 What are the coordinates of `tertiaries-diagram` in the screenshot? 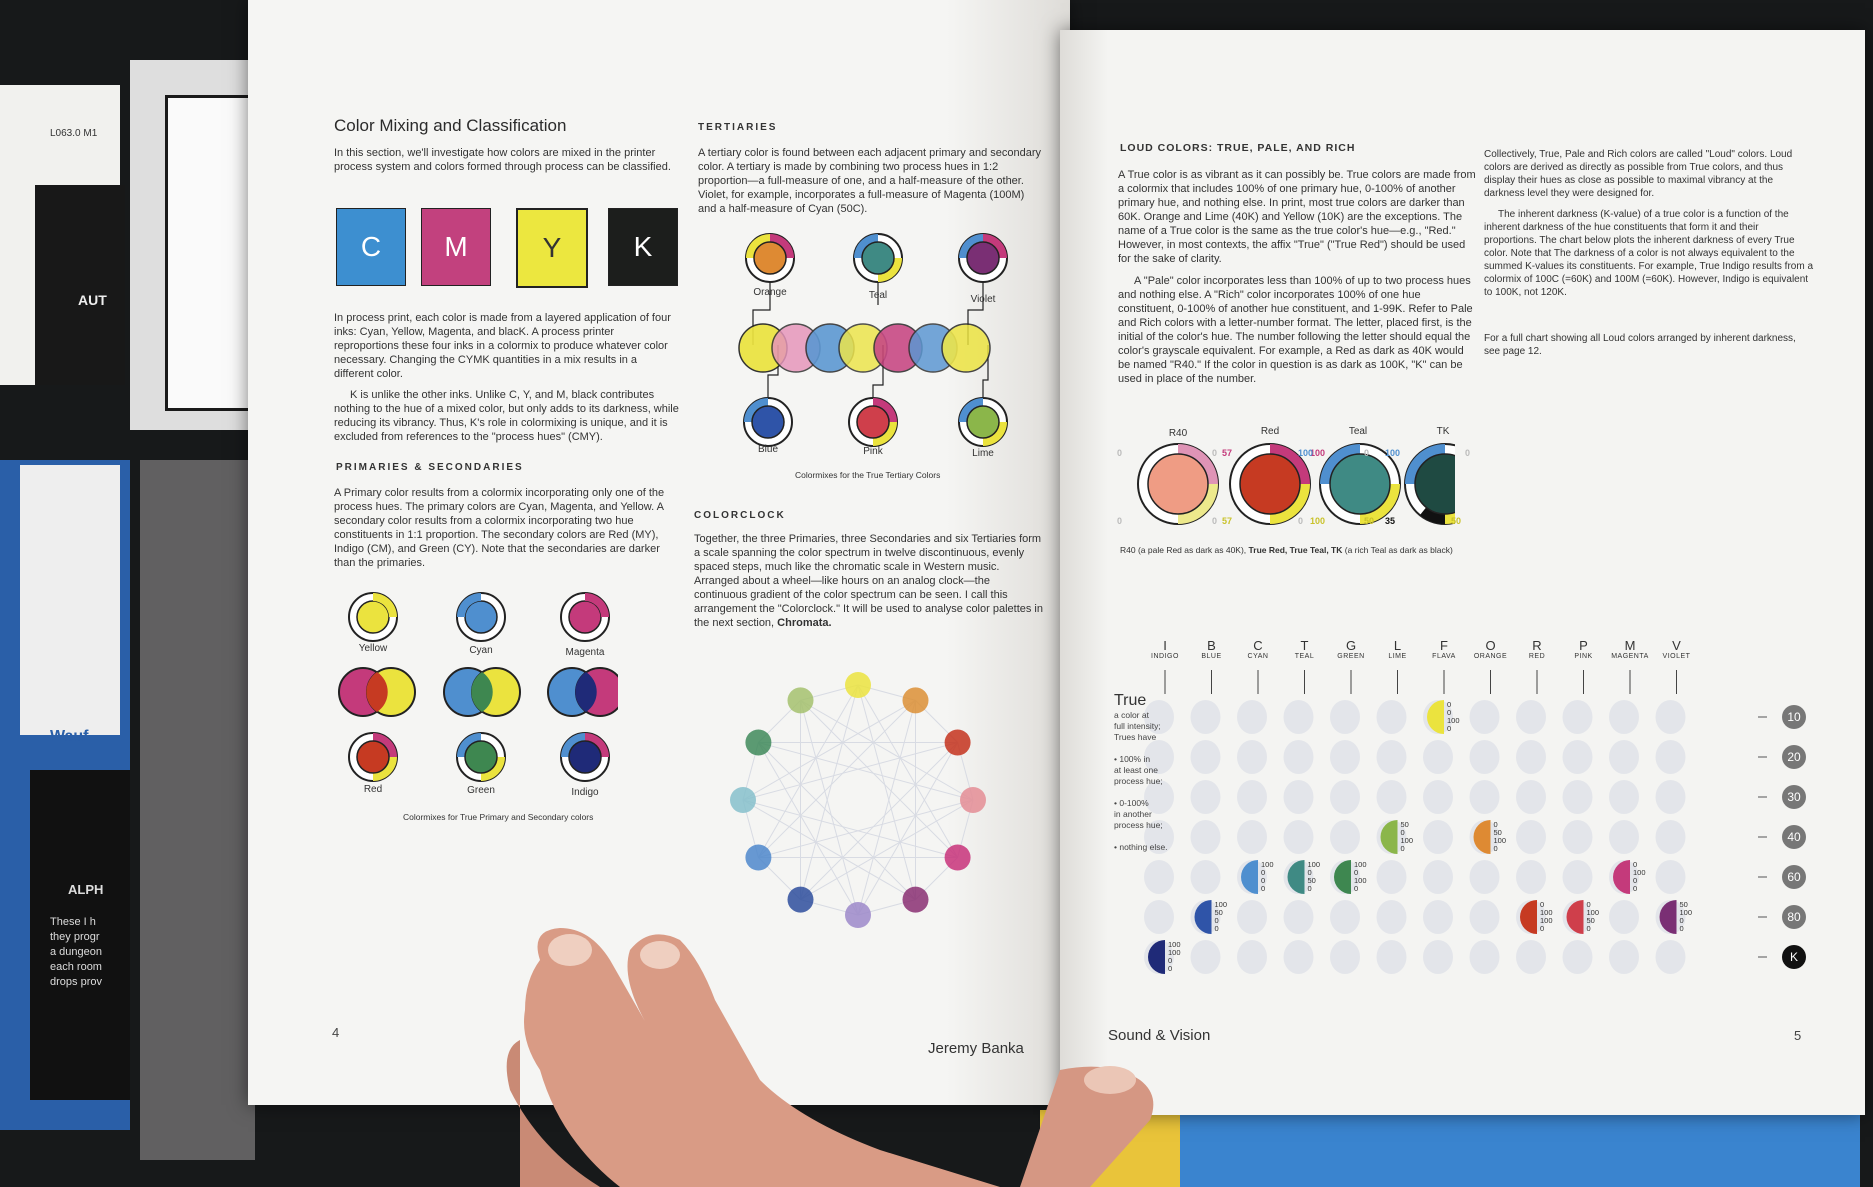 It's located at (873, 340).